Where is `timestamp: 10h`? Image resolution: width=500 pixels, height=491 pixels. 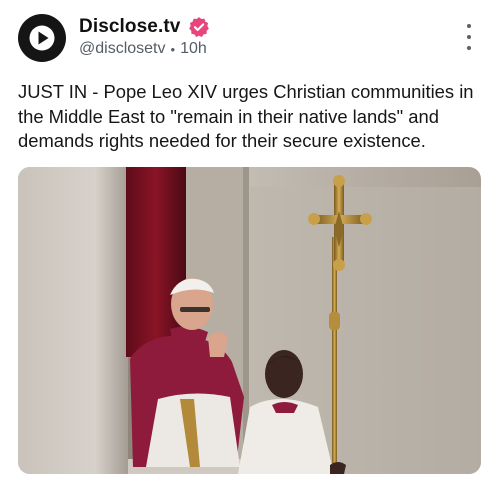 timestamp: 10h is located at coordinates (193, 49).